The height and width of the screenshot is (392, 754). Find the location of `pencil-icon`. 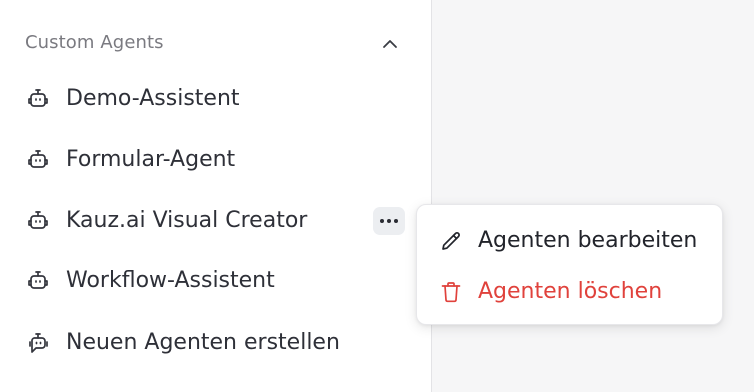

pencil-icon is located at coordinates (451, 241).